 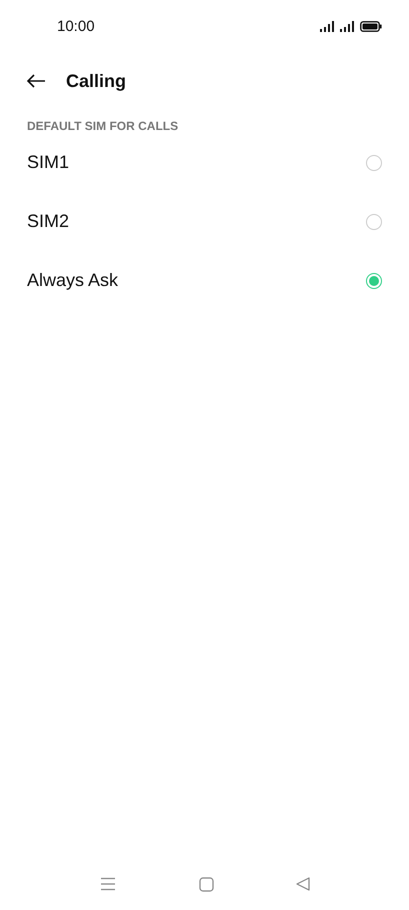 What do you see at coordinates (96, 81) in the screenshot?
I see `page-title: Calling` at bounding box center [96, 81].